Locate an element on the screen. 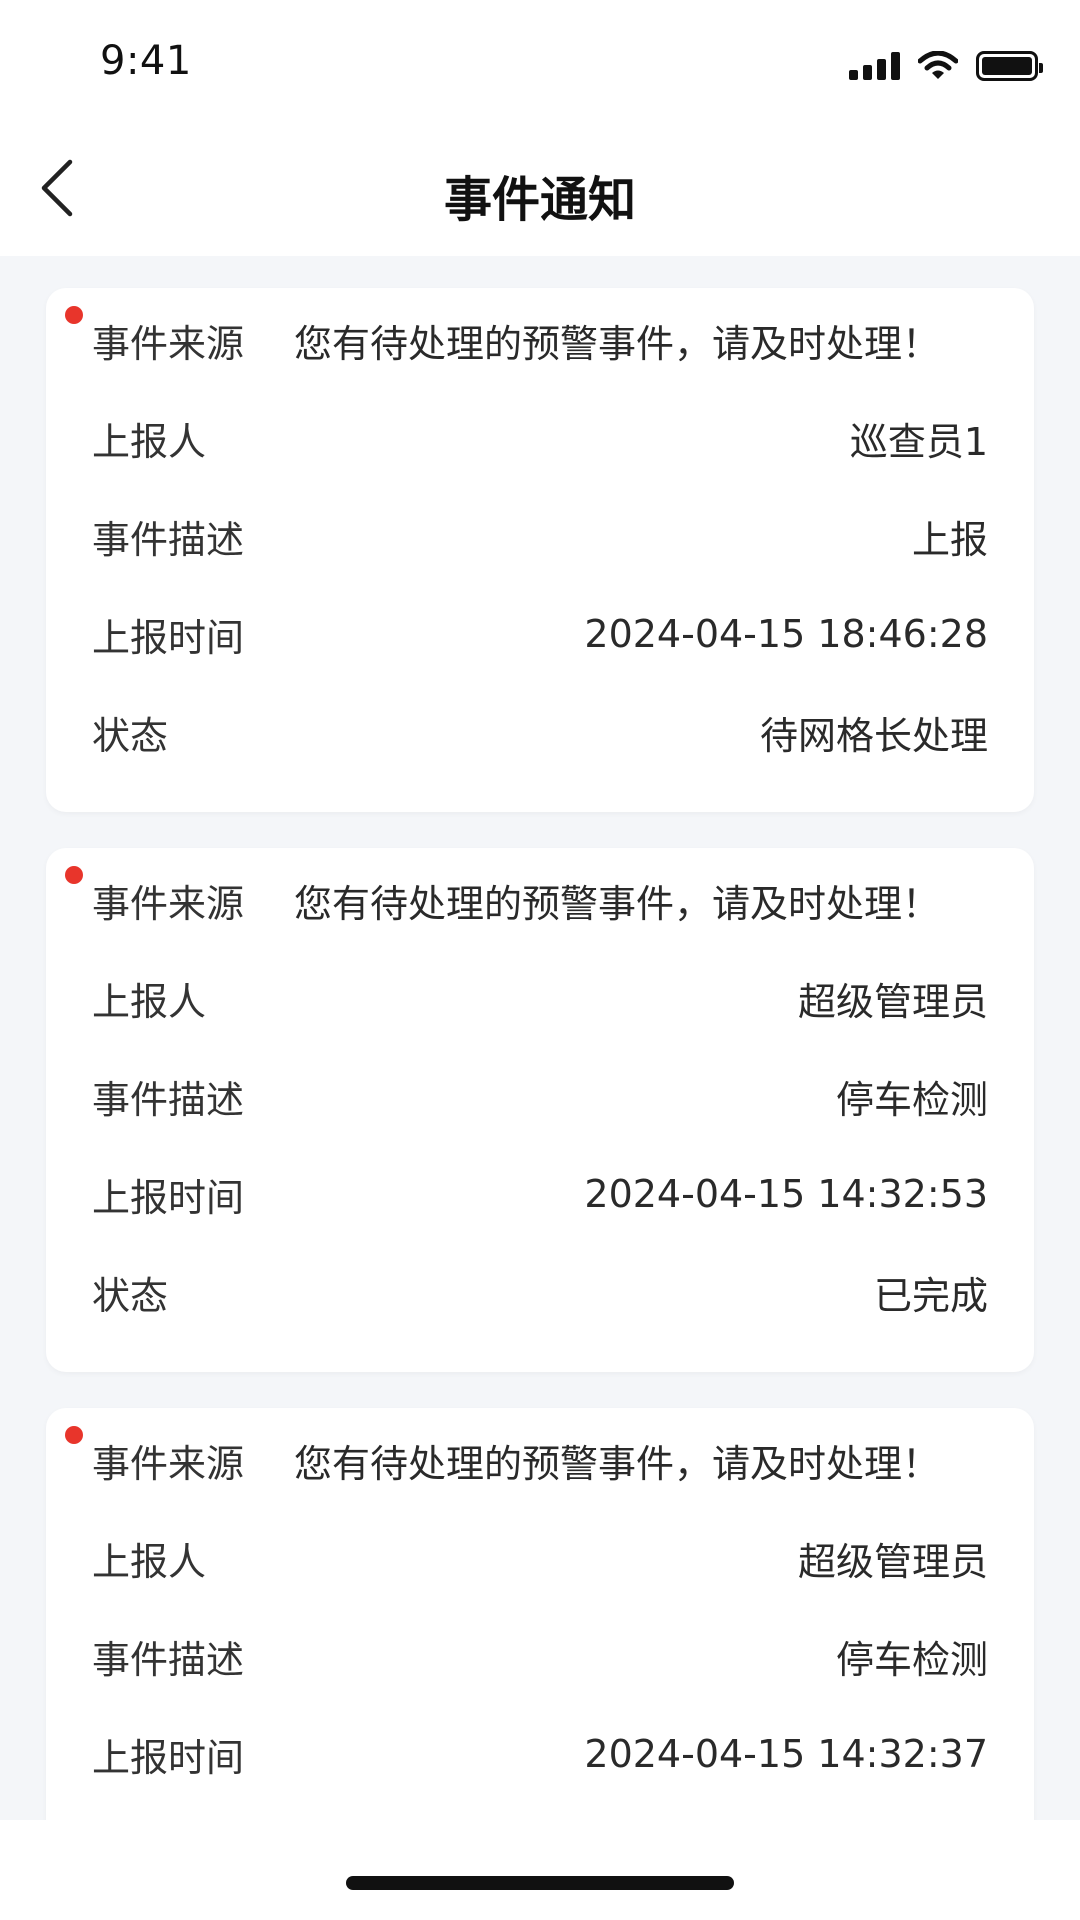 The width and height of the screenshot is (1080, 1920). page-title: 事件通知 is located at coordinates (539, 200).